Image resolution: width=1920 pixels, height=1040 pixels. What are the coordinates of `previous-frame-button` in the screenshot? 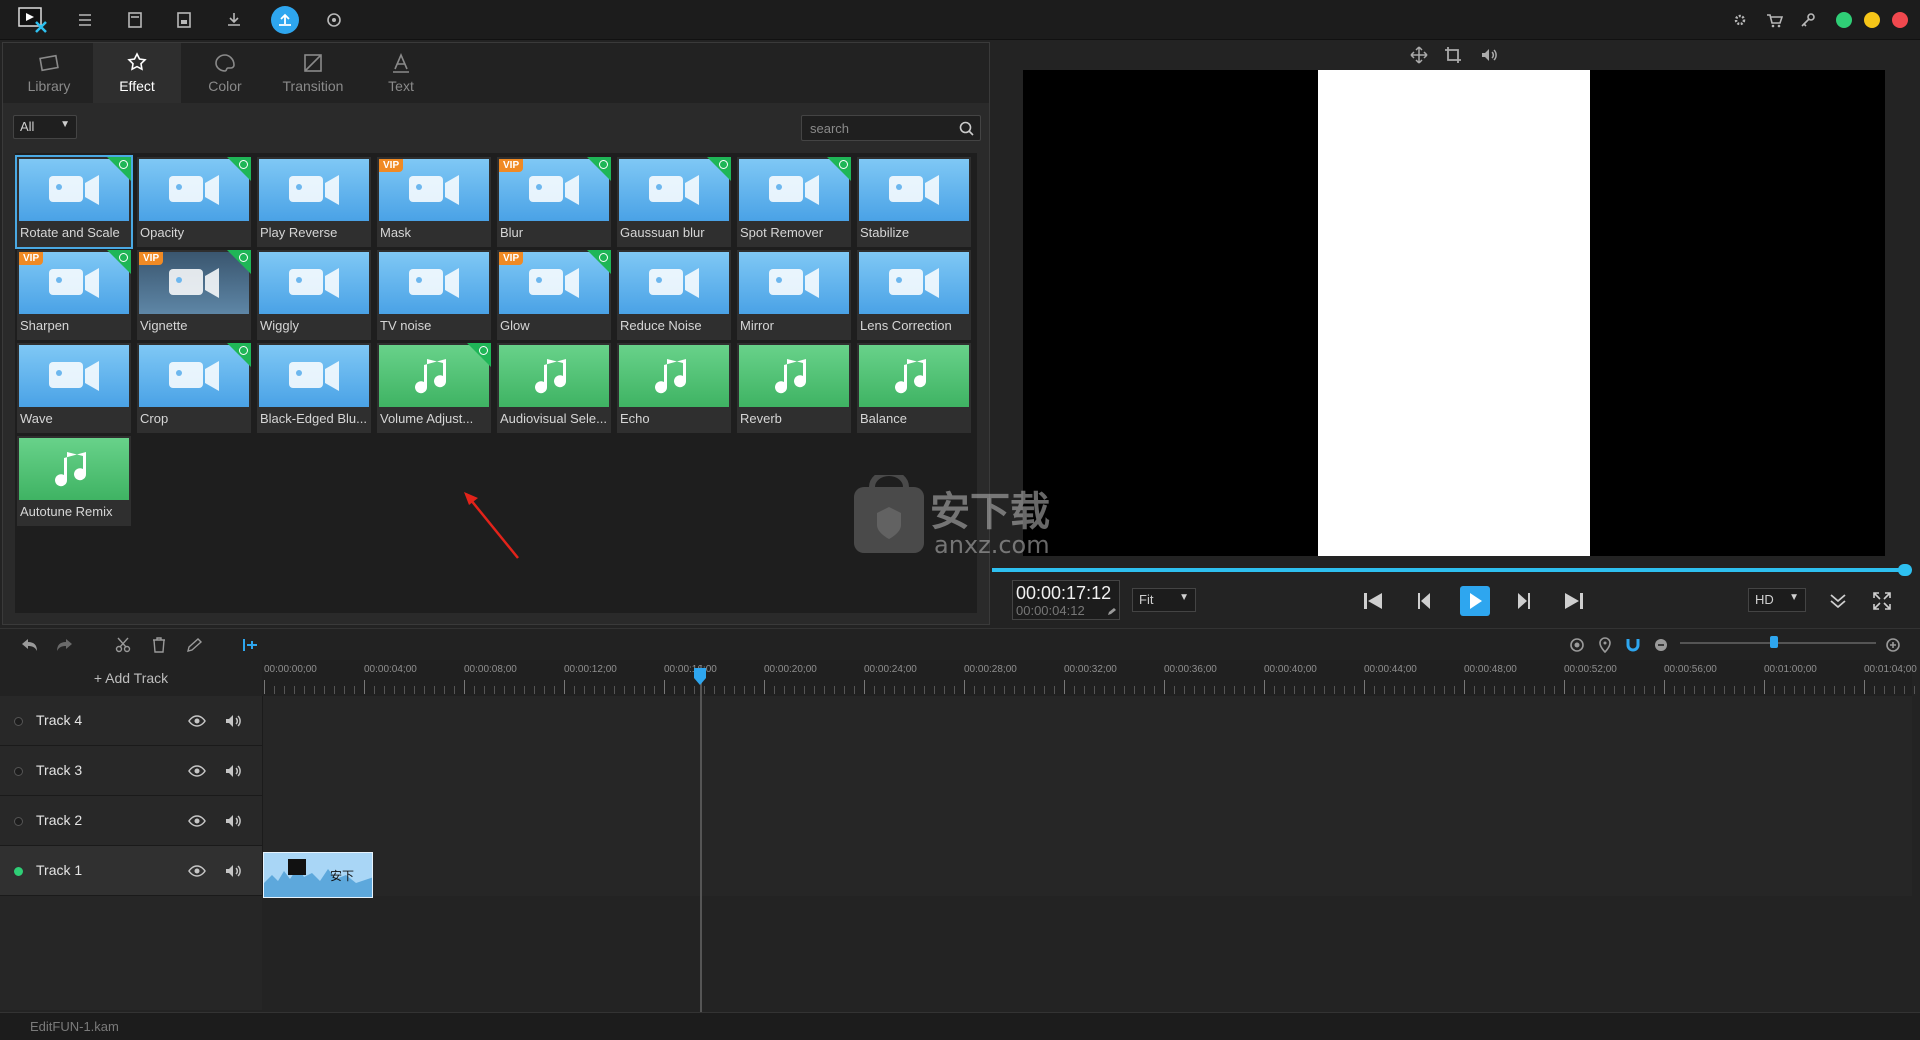 It's located at (1424, 601).